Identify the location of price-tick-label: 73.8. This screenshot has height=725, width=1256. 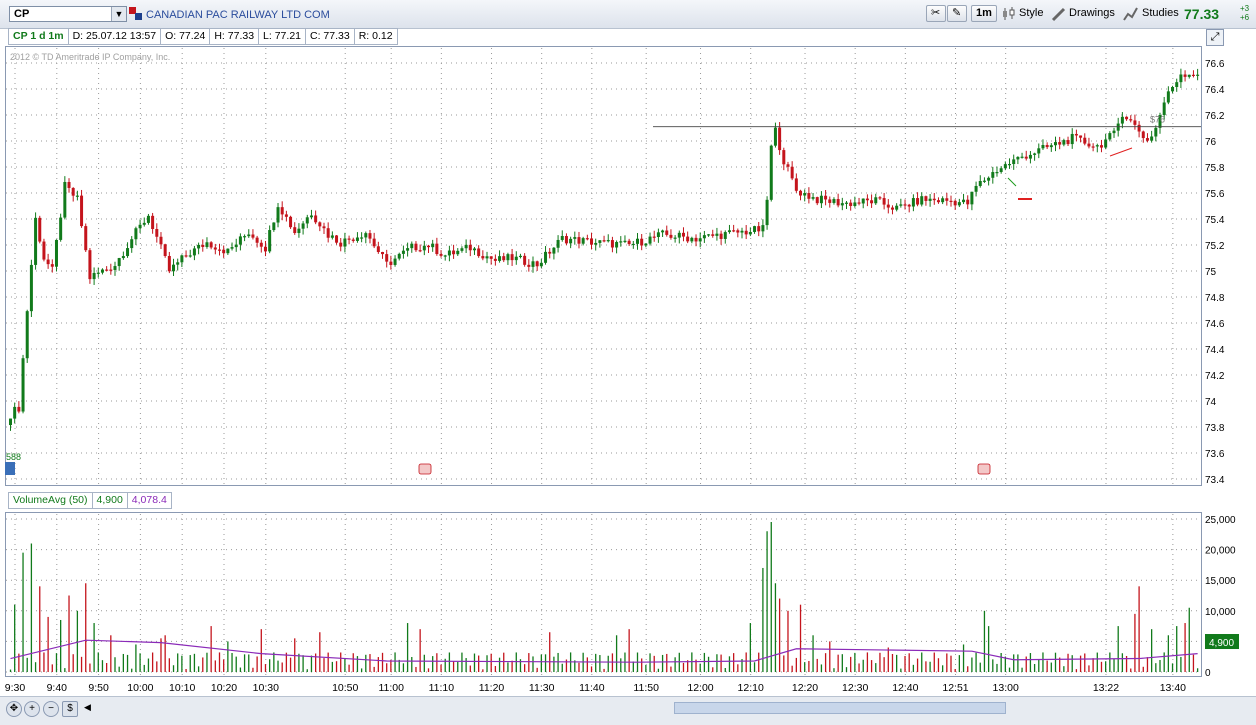
(1215, 428).